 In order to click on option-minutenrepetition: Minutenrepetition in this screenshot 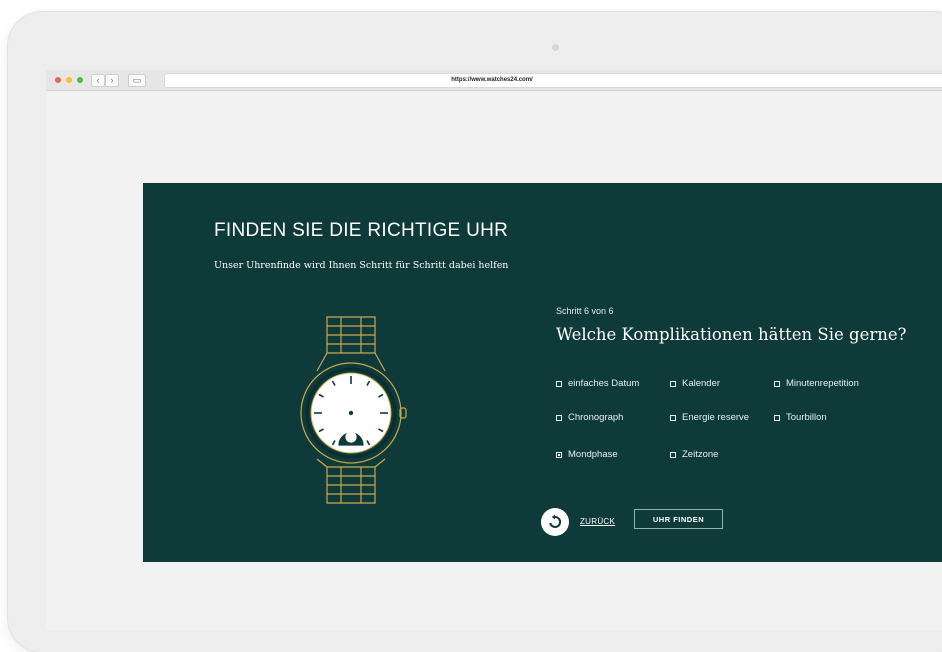, I will do `click(816, 383)`.